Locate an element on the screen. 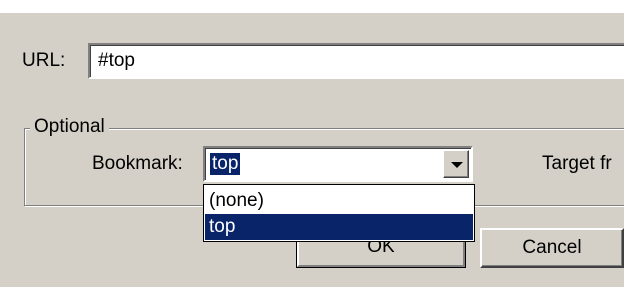 Image resolution: width=624 pixels, height=287 pixels. cancel-button-label: Cancel is located at coordinates (552, 247).